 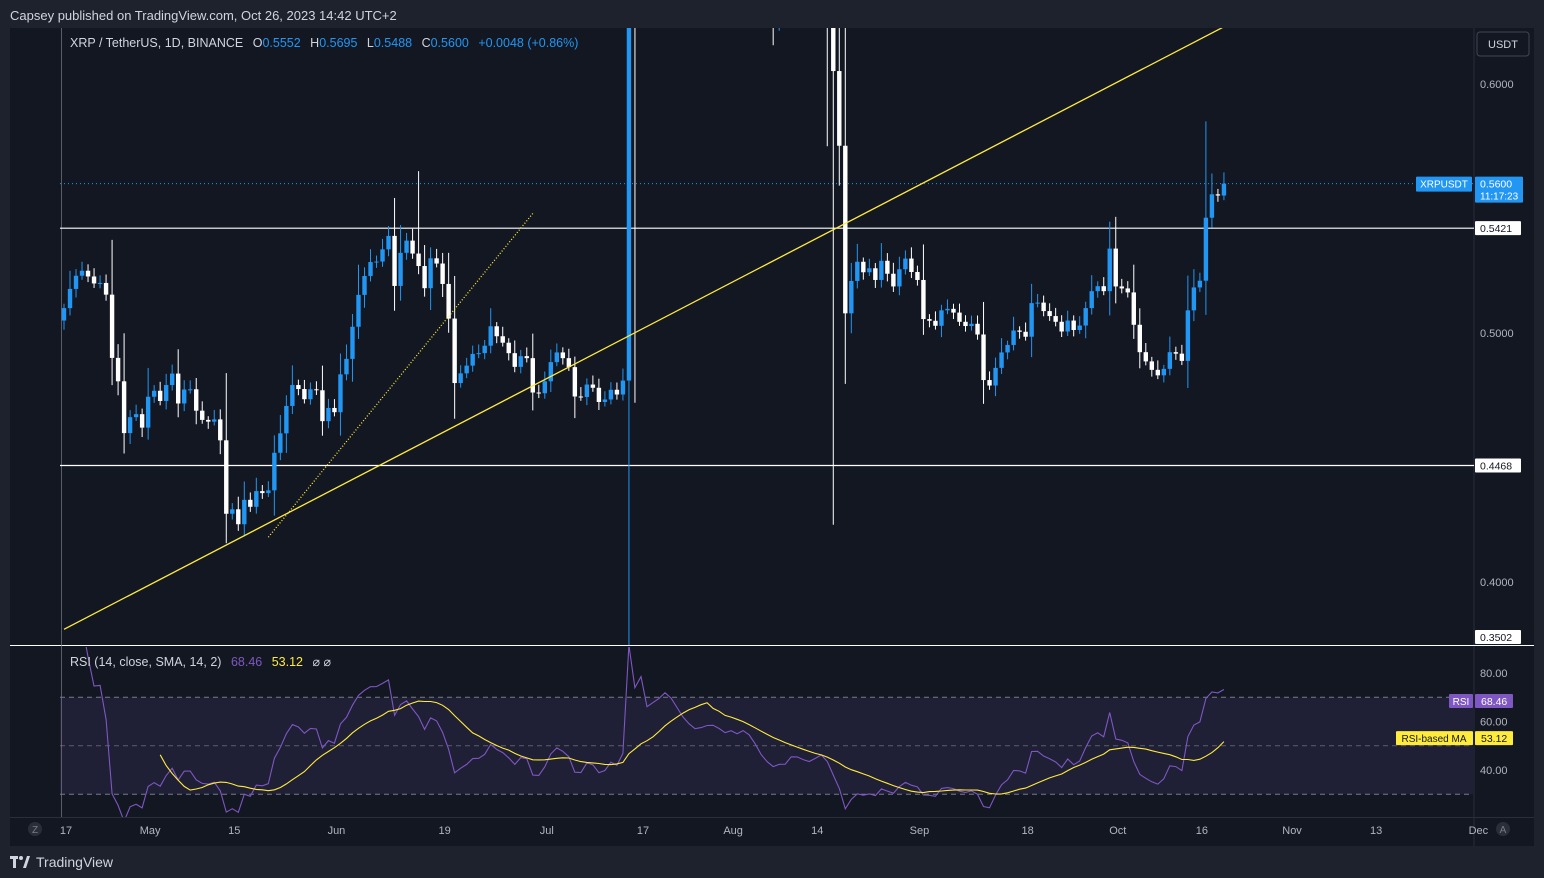 What do you see at coordinates (370, 43) in the screenshot?
I see `low-label: L` at bounding box center [370, 43].